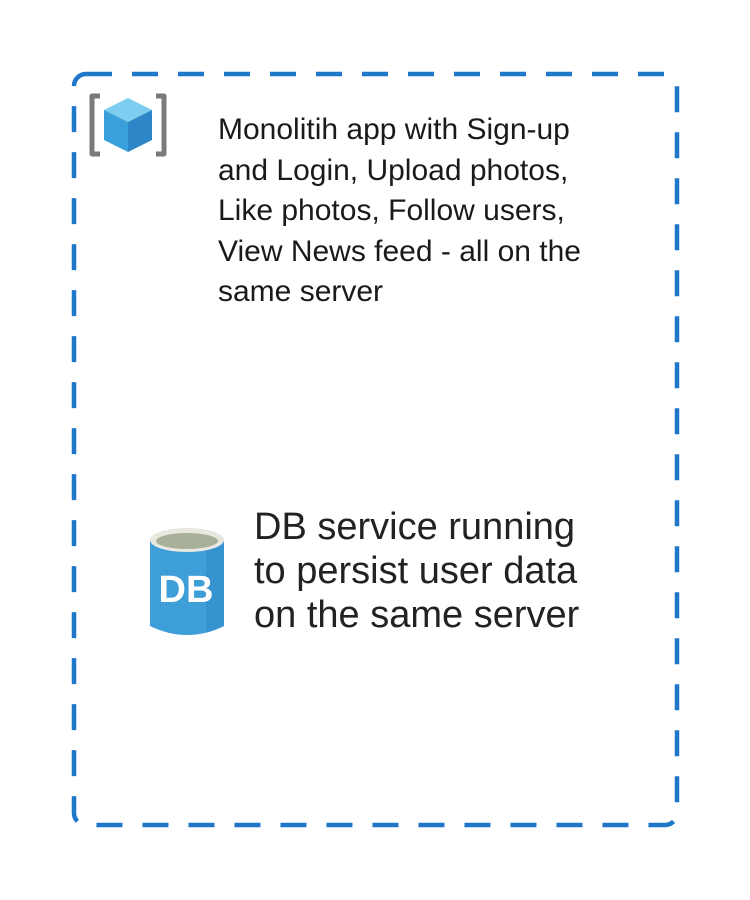 This screenshot has width=750, height=900. I want to click on app-cube-icon, so click(128, 125).